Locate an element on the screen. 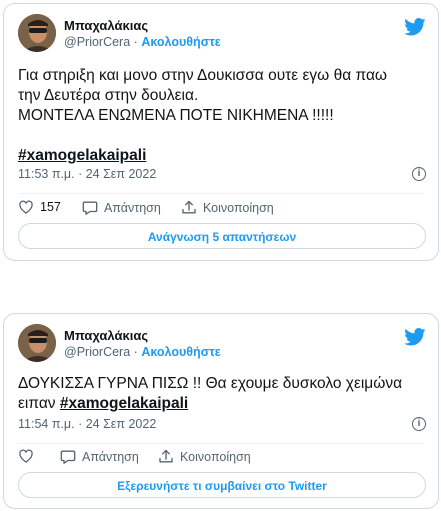 The image size is (441, 511). tweet-actions: 157 Απάντηση Κοινοποίηση is located at coordinates (218, 210).